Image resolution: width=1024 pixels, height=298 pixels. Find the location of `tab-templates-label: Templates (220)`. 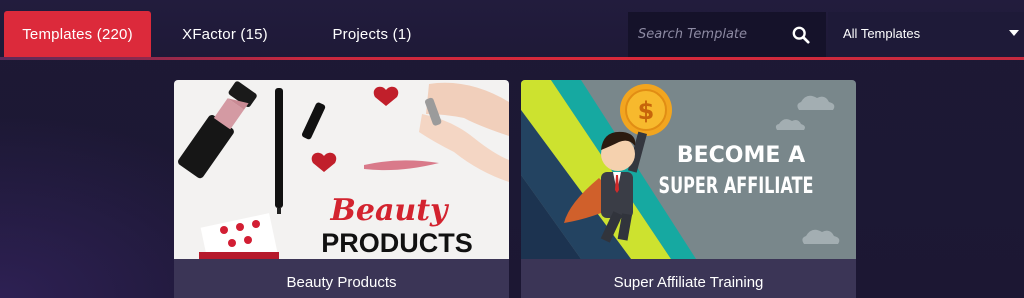

tab-templates-label: Templates (220) is located at coordinates (77, 34).